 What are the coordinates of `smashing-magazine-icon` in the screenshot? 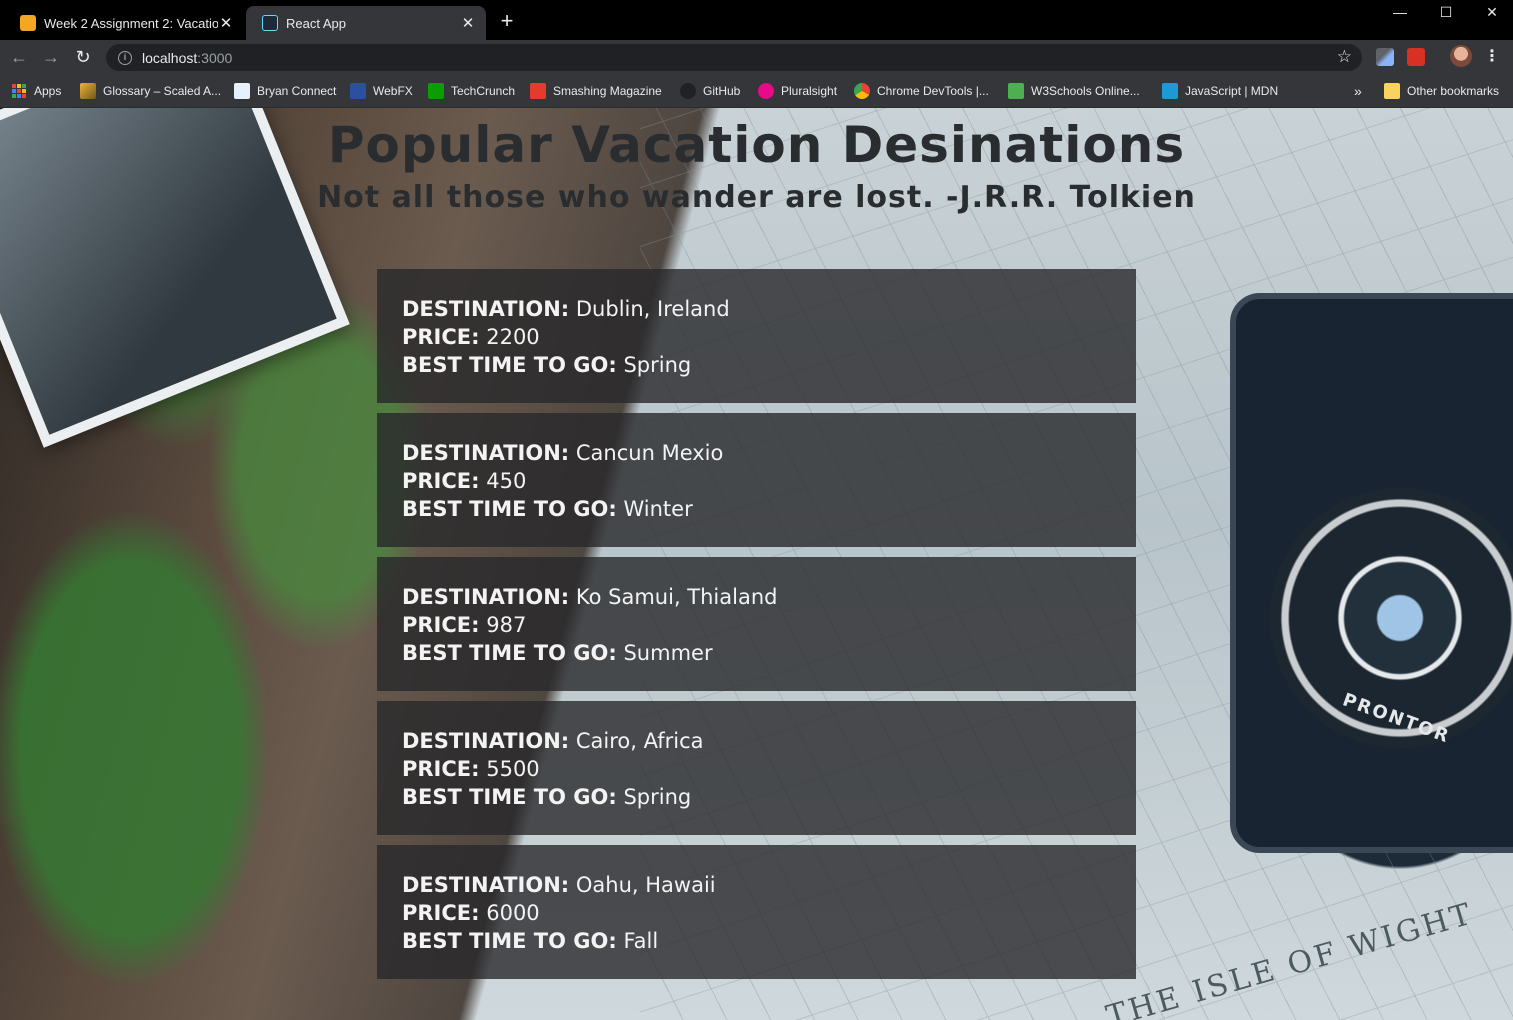 It's located at (538, 91).